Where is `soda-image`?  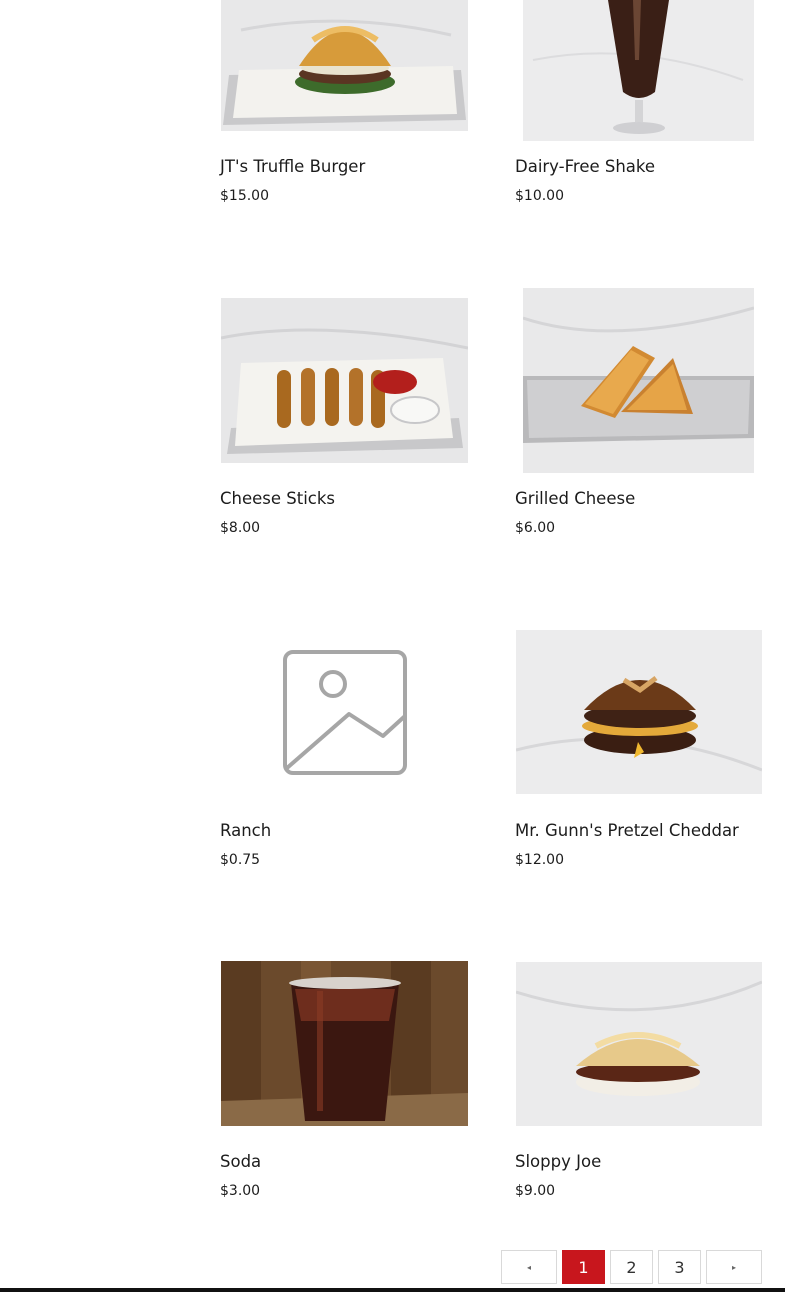 soda-image is located at coordinates (344, 1043).